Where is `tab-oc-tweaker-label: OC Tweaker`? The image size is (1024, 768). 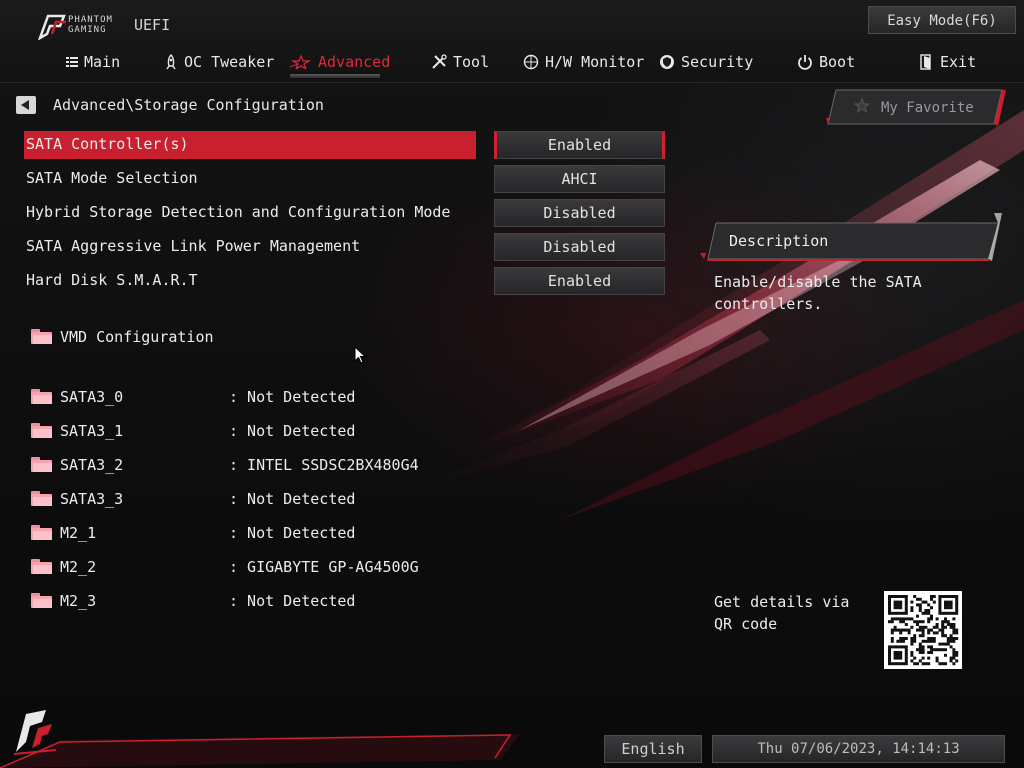 tab-oc-tweaker-label: OC Tweaker is located at coordinates (229, 62).